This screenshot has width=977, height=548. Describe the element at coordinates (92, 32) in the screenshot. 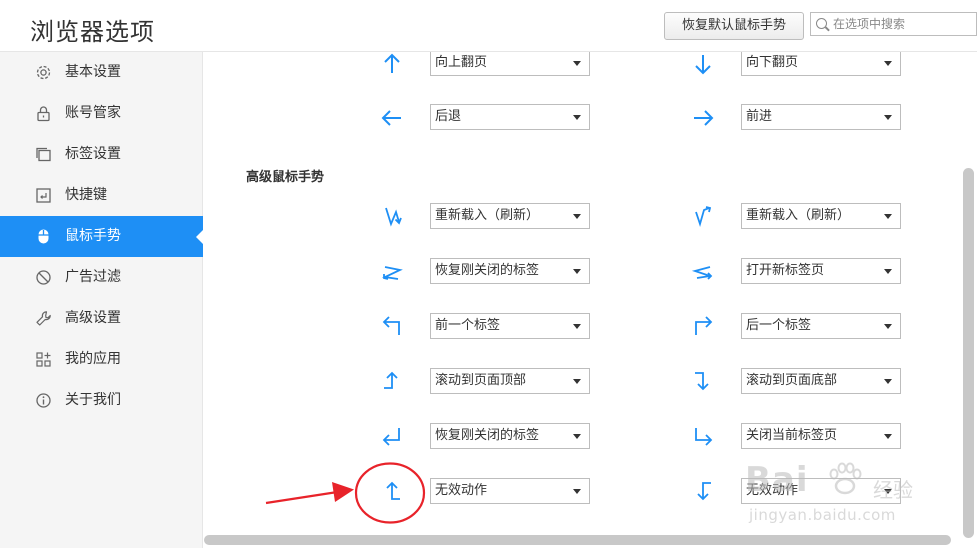

I see `app-title: 浏览器选项` at that location.